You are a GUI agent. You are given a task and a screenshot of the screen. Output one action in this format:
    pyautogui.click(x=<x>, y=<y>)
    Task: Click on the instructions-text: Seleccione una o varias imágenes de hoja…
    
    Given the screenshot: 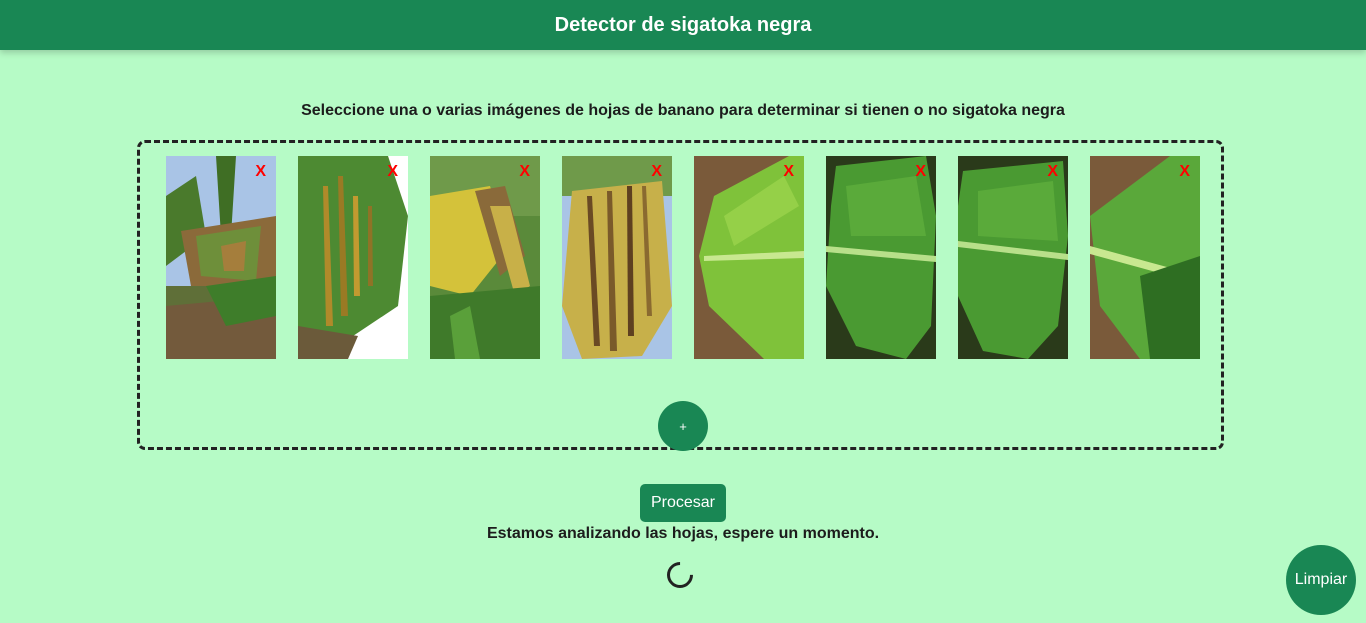 What is the action you would take?
    pyautogui.click(x=683, y=110)
    